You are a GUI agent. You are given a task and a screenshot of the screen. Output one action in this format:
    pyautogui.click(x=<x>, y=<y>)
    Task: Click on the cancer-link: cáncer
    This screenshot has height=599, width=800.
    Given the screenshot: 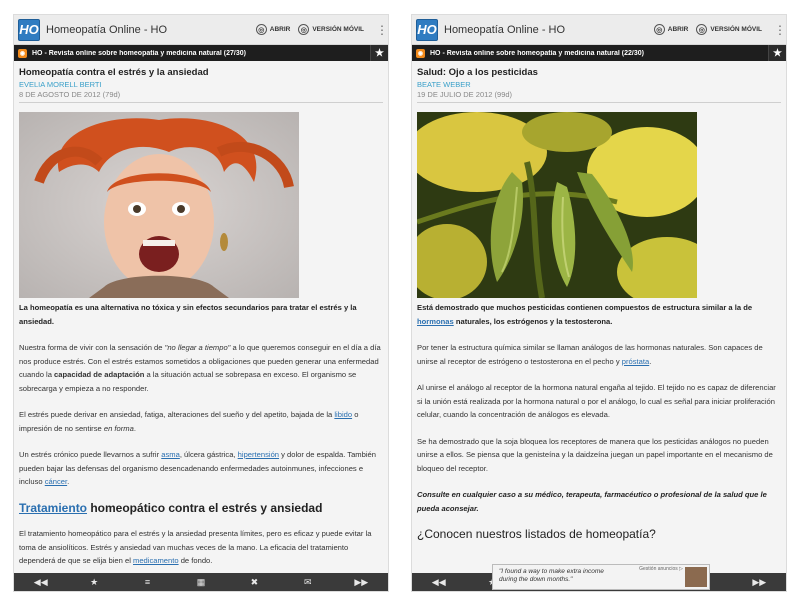 What is the action you would take?
    pyautogui.click(x=56, y=481)
    